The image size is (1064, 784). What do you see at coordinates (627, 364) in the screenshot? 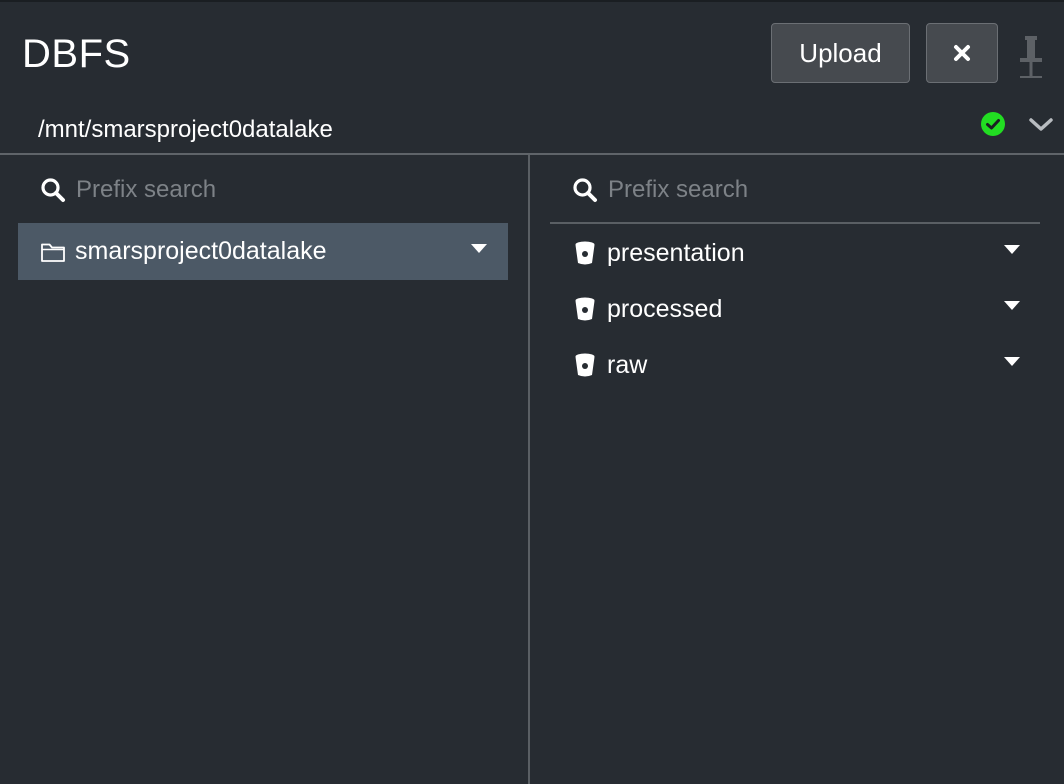
I see `list-item-label: raw` at bounding box center [627, 364].